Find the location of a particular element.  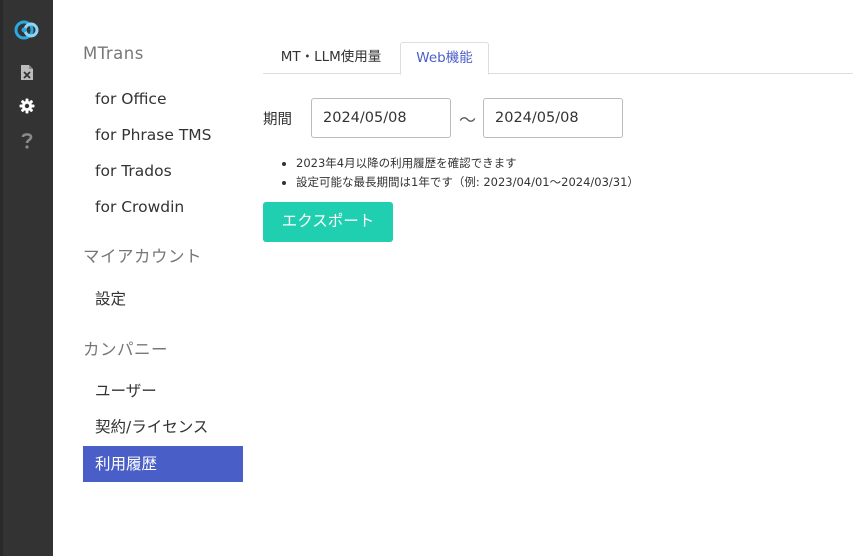

nav-item-for-crowdin: for Crowdin is located at coordinates (163, 207).